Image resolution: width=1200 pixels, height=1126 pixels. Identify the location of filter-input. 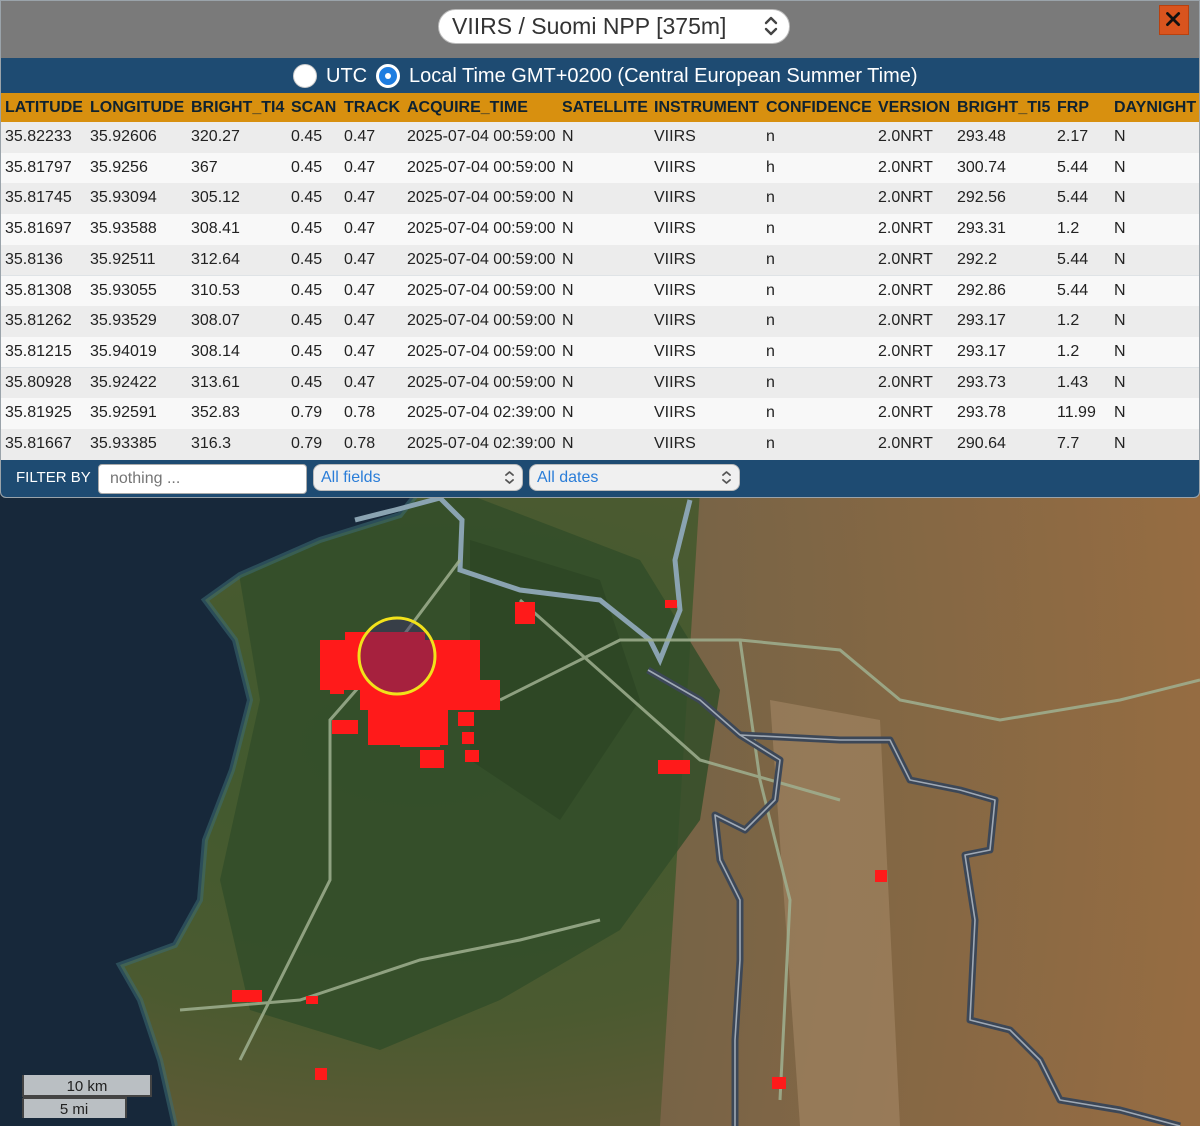
(202, 479).